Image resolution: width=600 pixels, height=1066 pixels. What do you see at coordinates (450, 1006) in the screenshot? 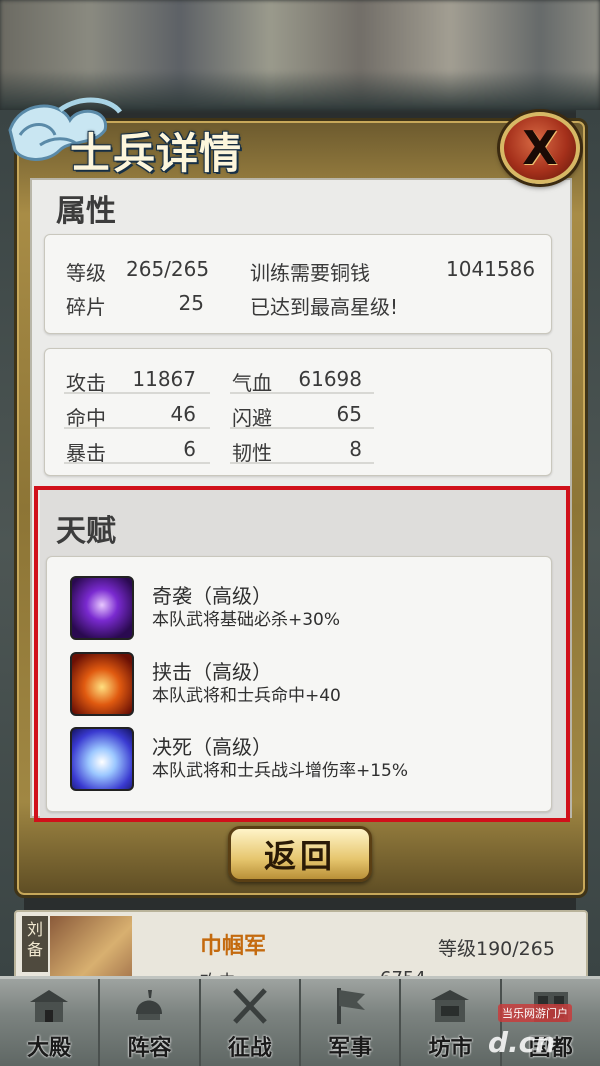
I see `shop-icon` at bounding box center [450, 1006].